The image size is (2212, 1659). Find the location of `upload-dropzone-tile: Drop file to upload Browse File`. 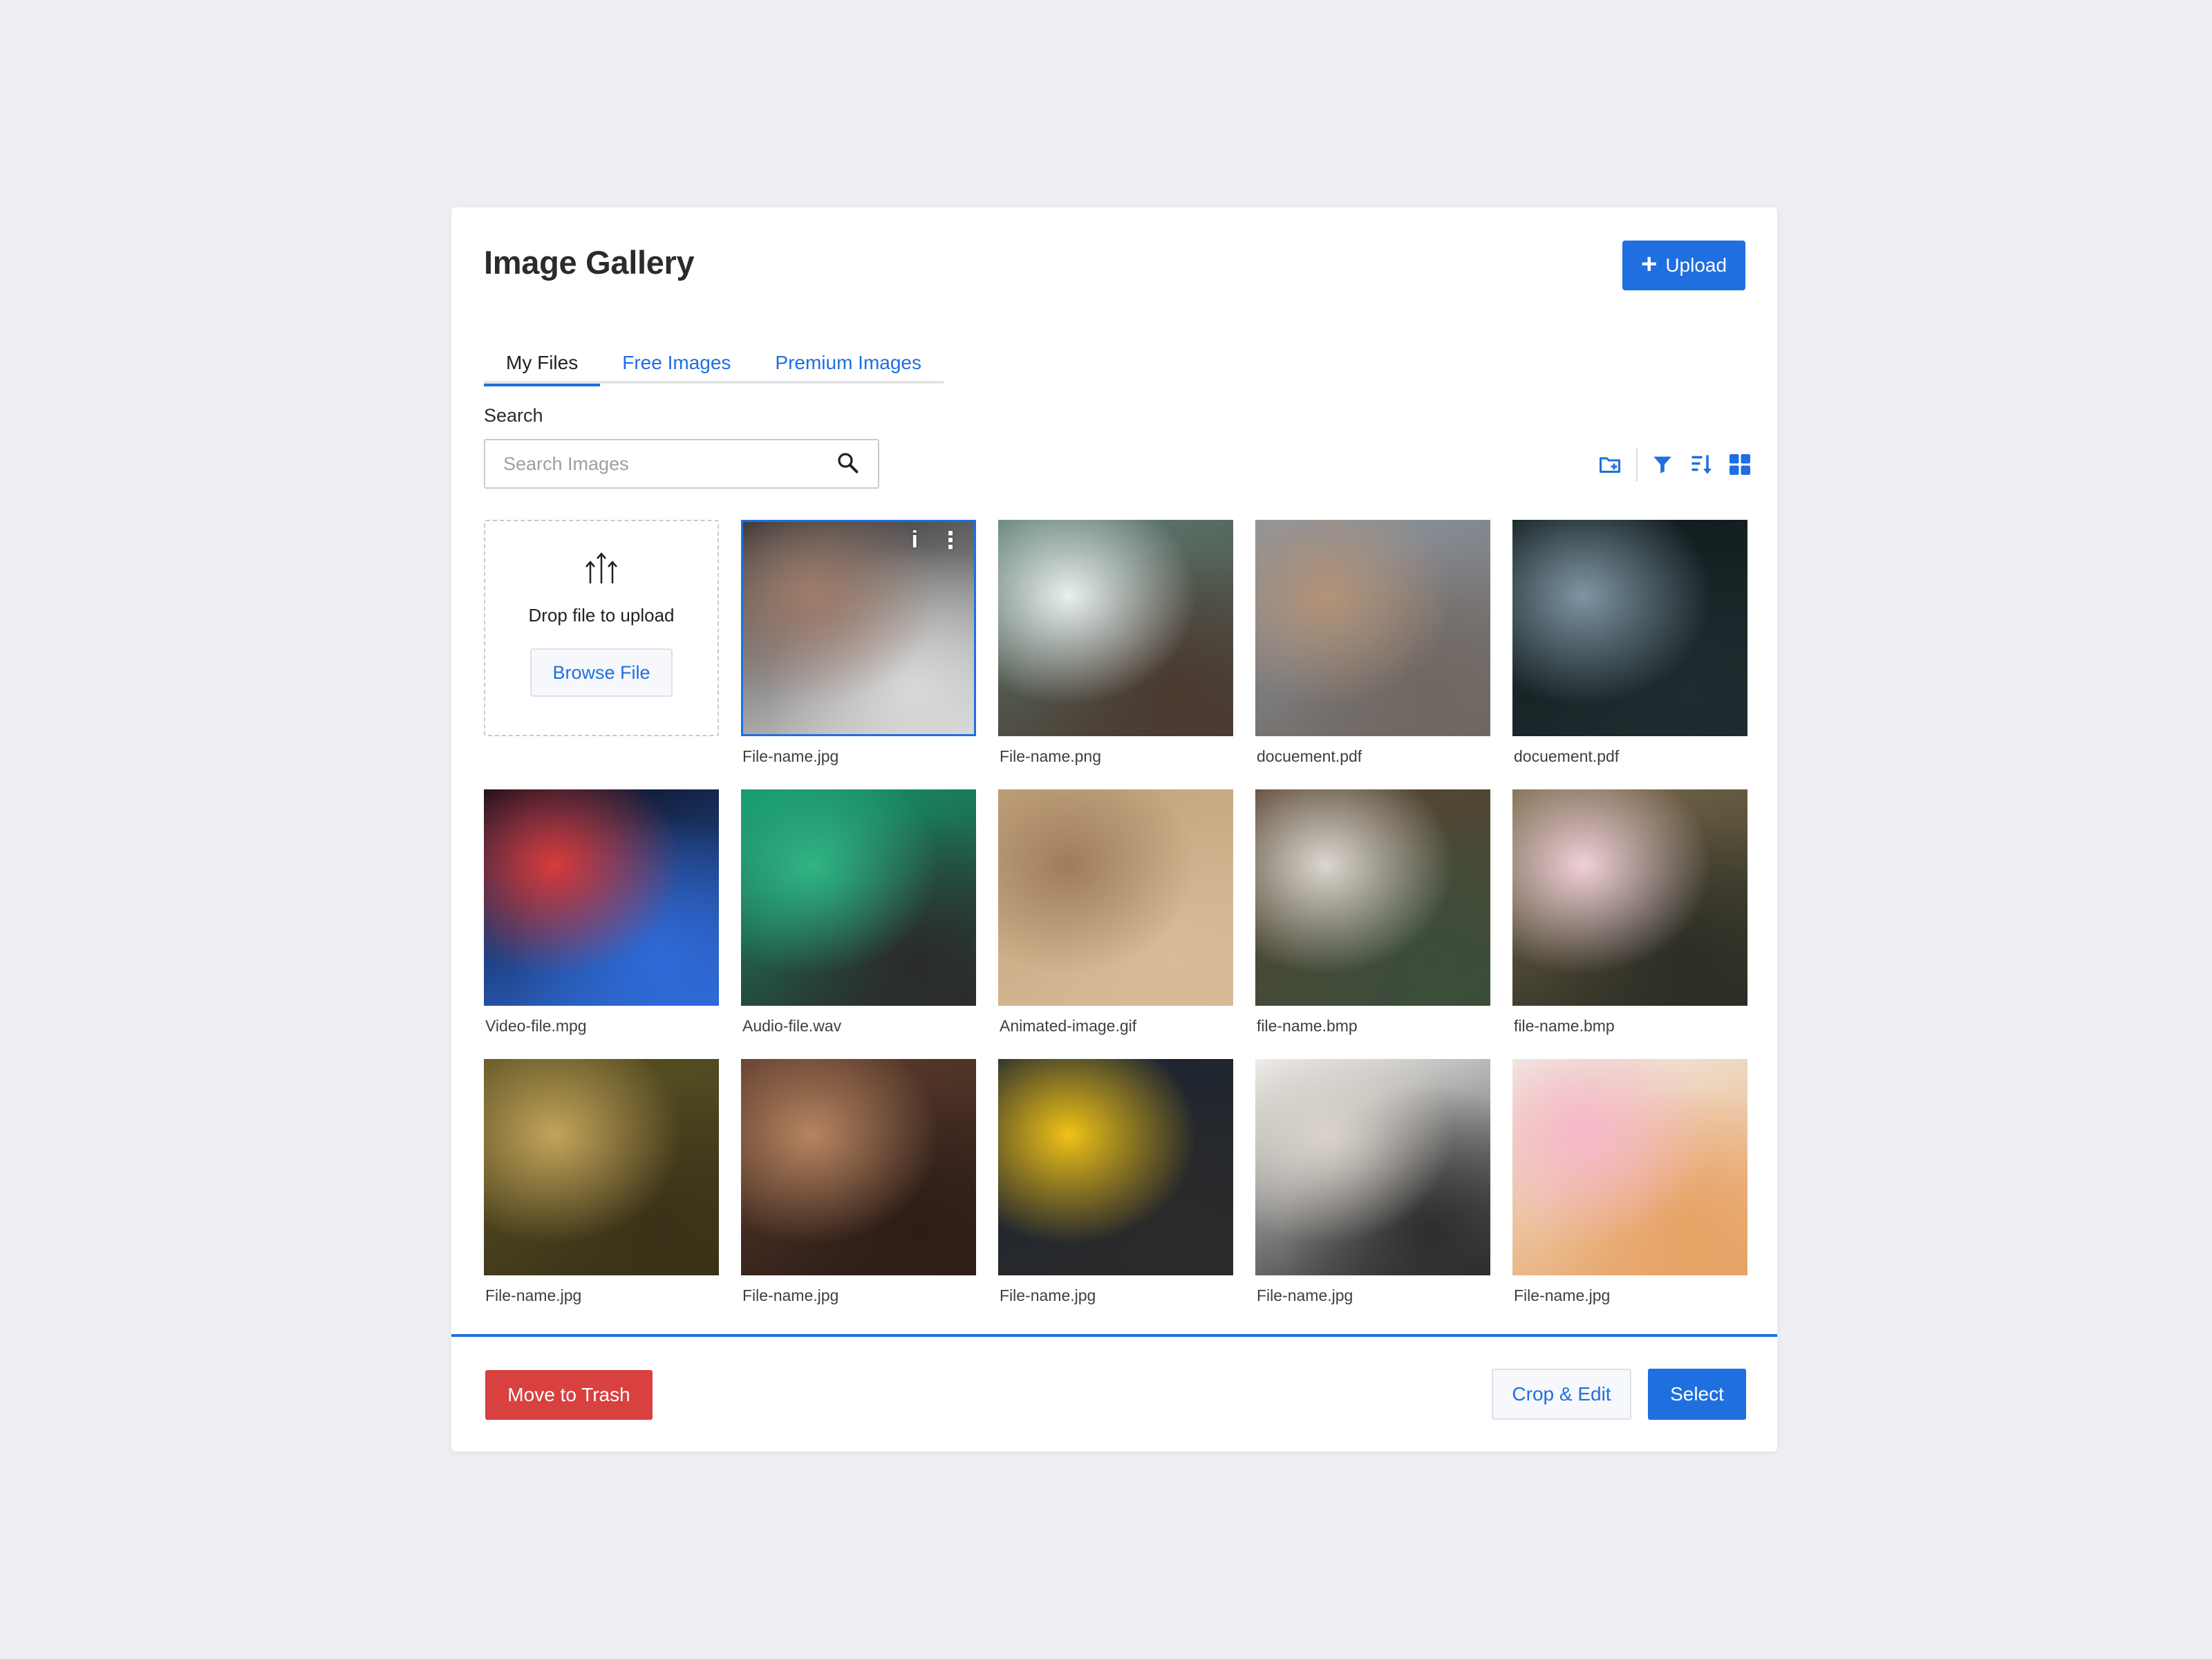

upload-dropzone-tile: Drop file to upload Browse File is located at coordinates (602, 654).